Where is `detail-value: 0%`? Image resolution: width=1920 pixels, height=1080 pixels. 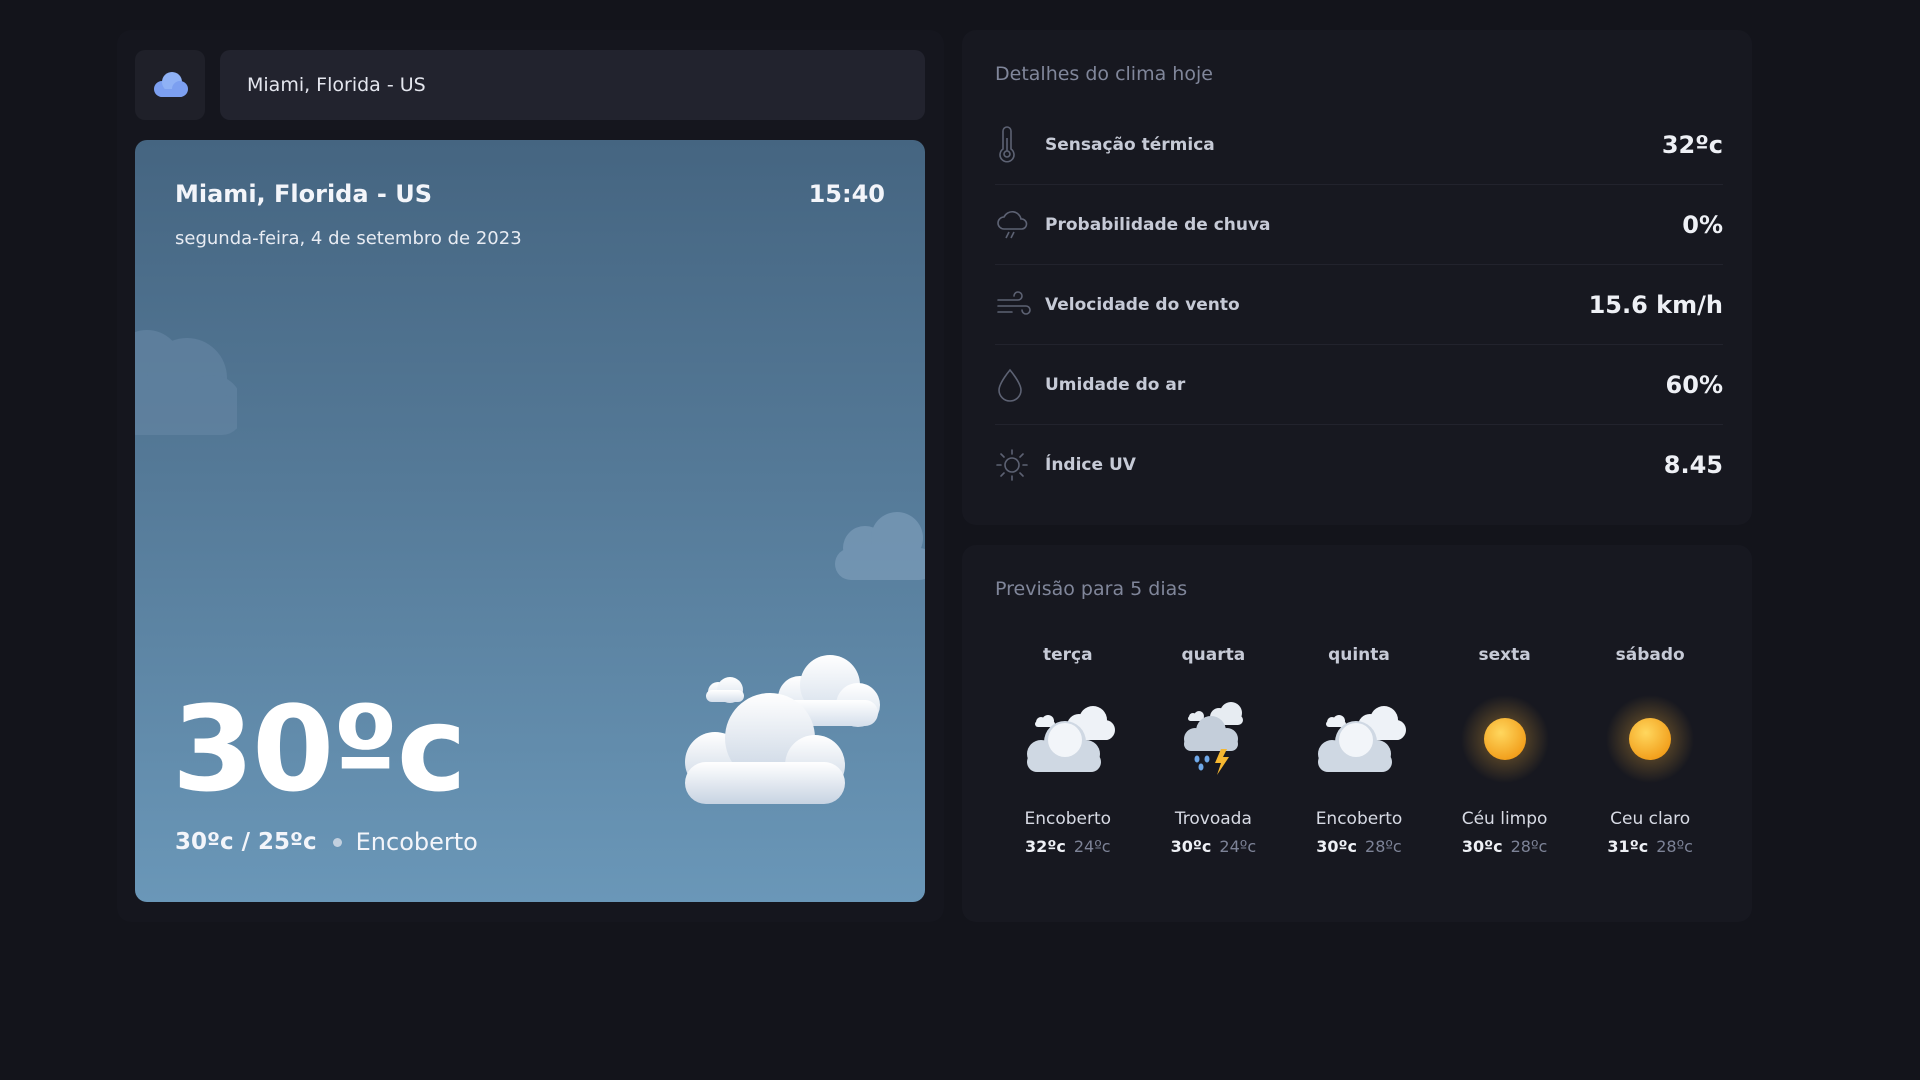
detail-value: 0% is located at coordinates (1702, 224).